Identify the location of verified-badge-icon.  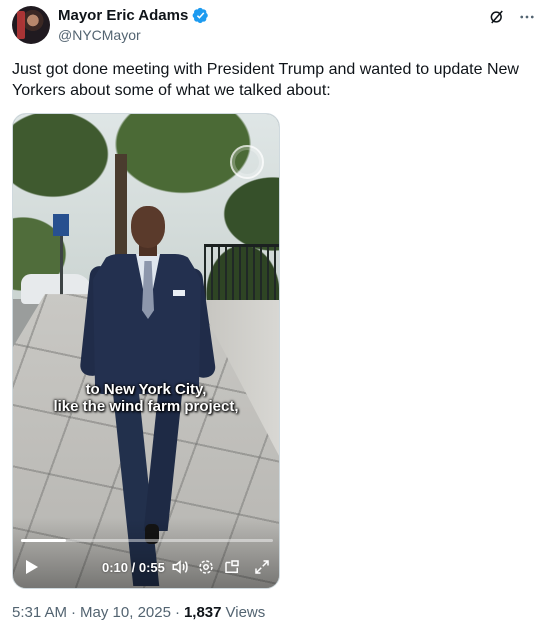
(200, 15).